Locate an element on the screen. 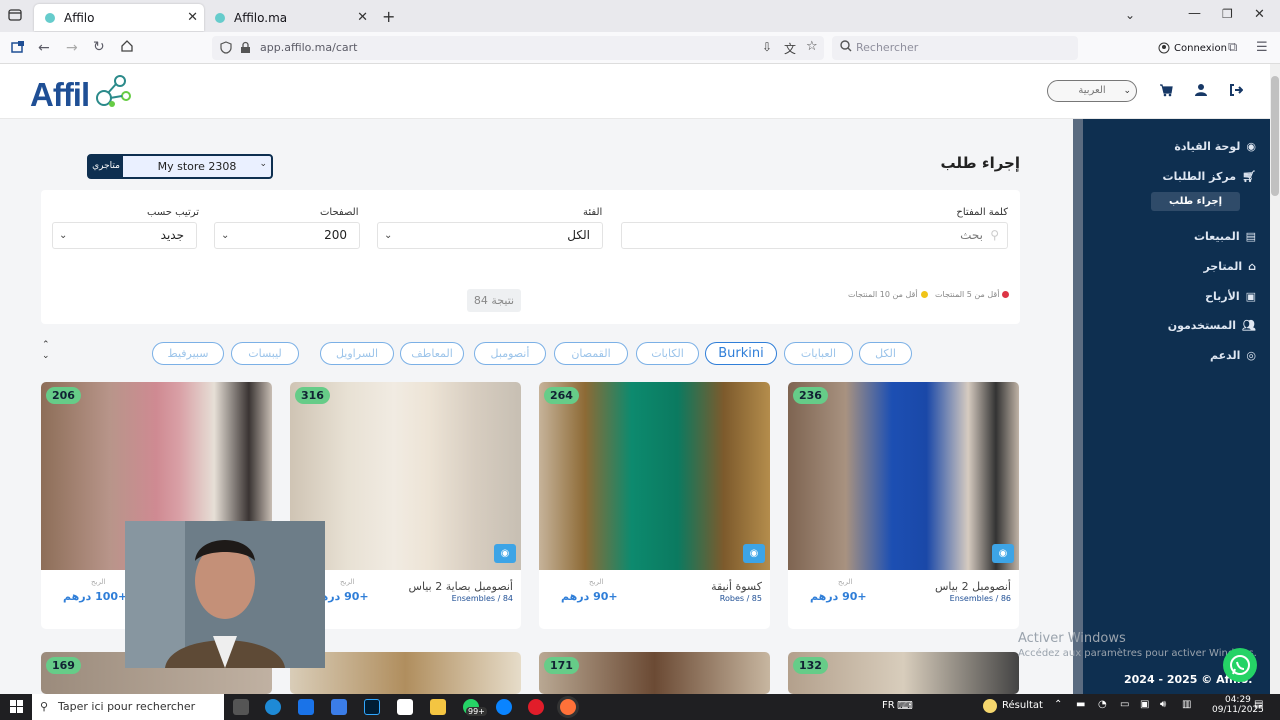 This screenshot has width=1280, height=720. pill-scroll-arrows: ⌃ ⌄ is located at coordinates (46, 351).